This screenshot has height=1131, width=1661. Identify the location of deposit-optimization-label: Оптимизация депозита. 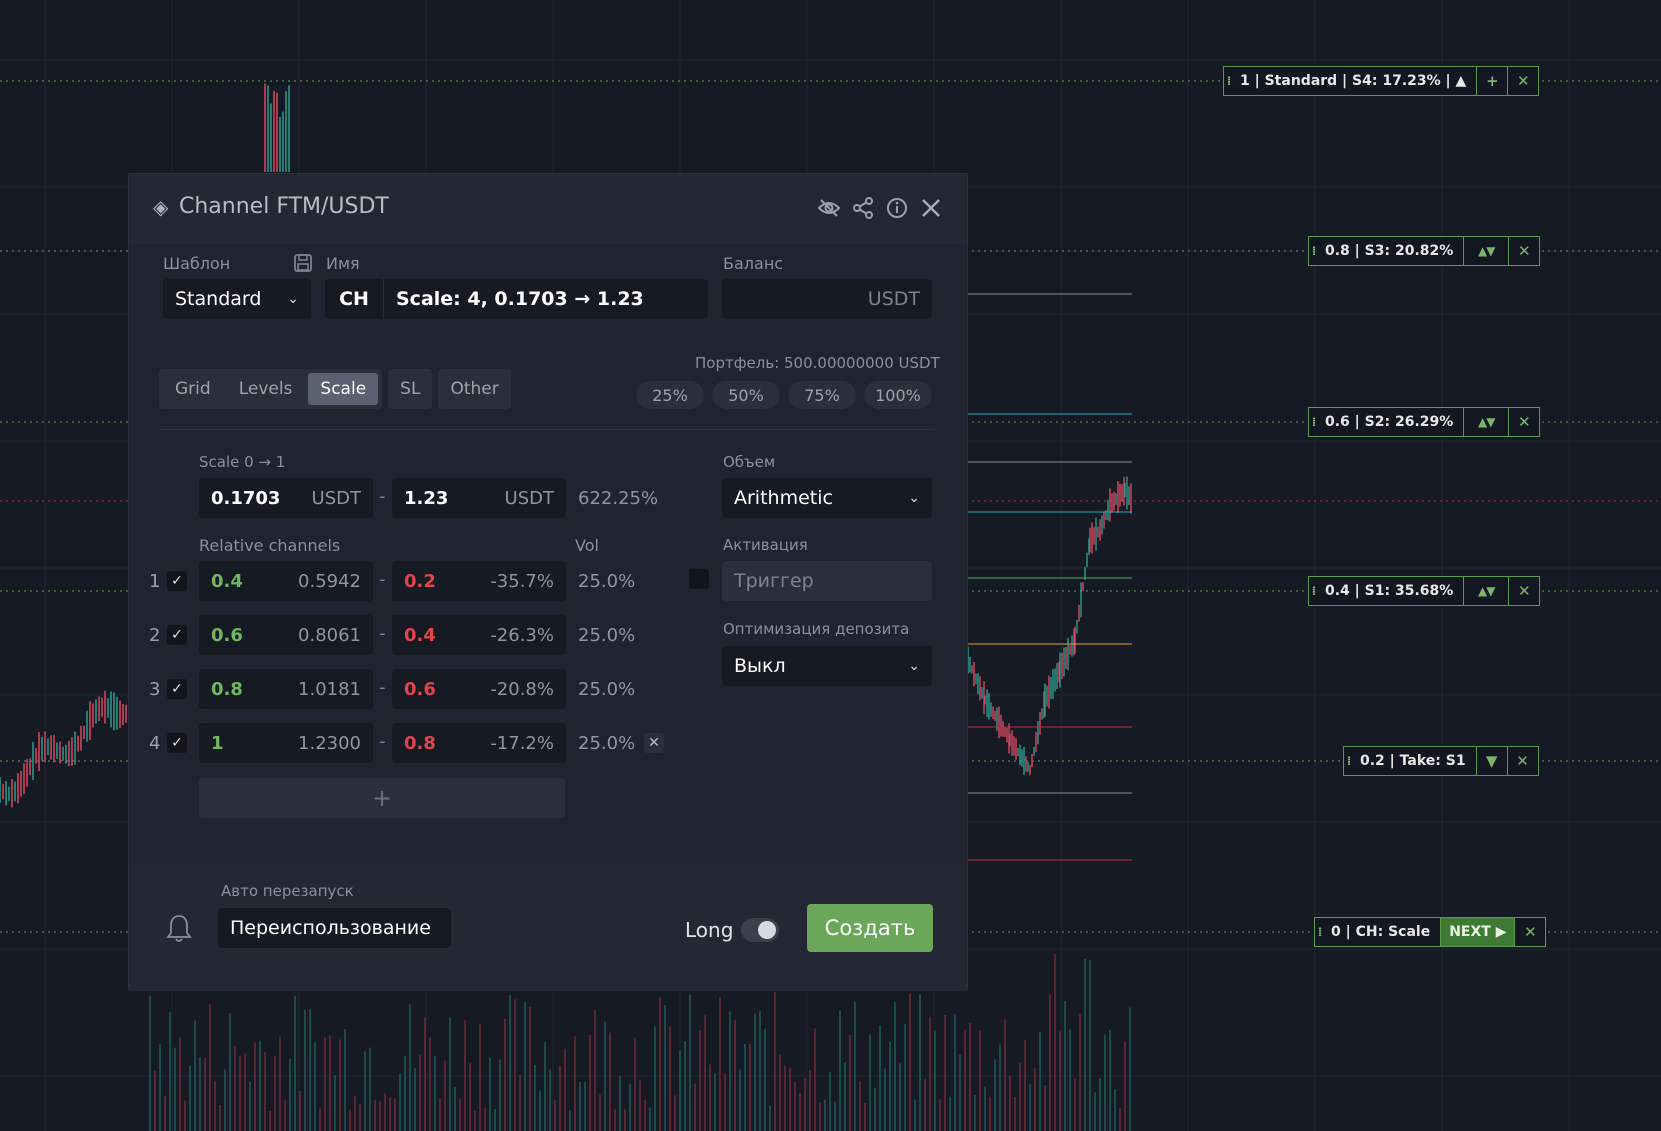
(816, 629).